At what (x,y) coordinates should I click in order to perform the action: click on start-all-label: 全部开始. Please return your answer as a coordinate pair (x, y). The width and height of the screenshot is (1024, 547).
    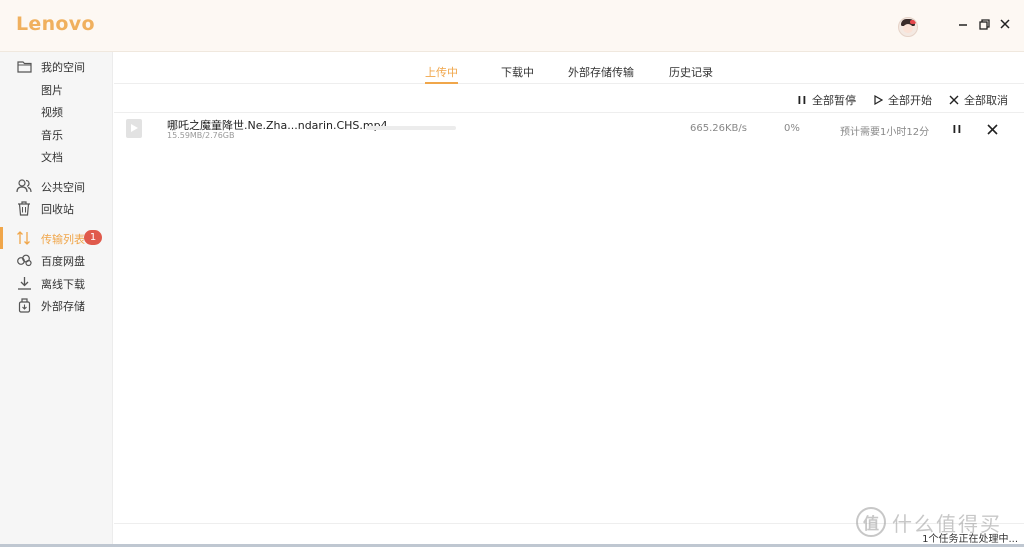
    Looking at the image, I should click on (910, 100).